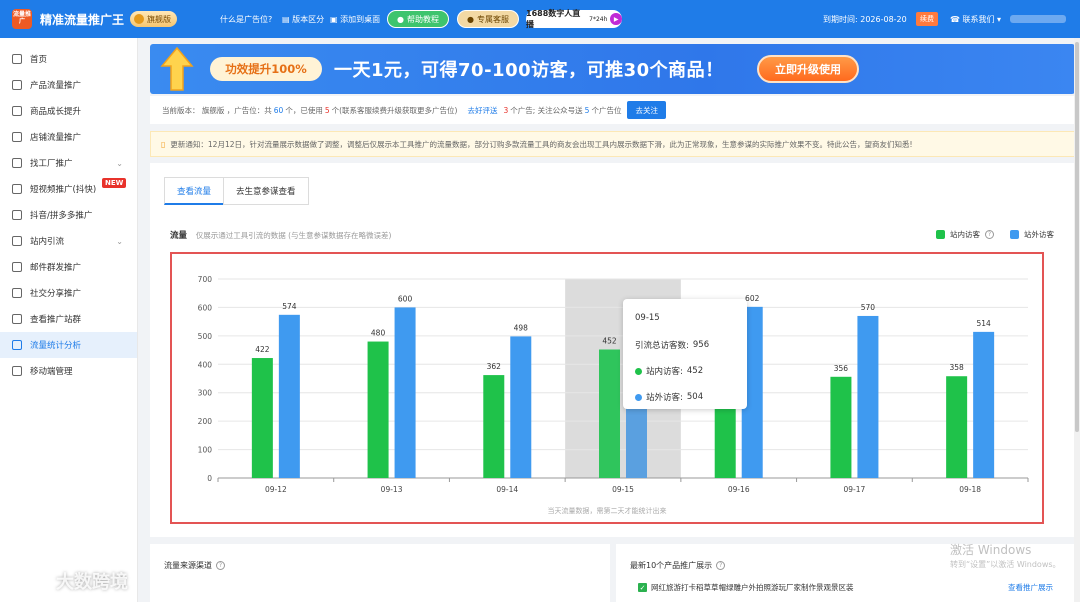 The width and height of the screenshot is (1080, 602). I want to click on data-label: 452, so click(609, 341).